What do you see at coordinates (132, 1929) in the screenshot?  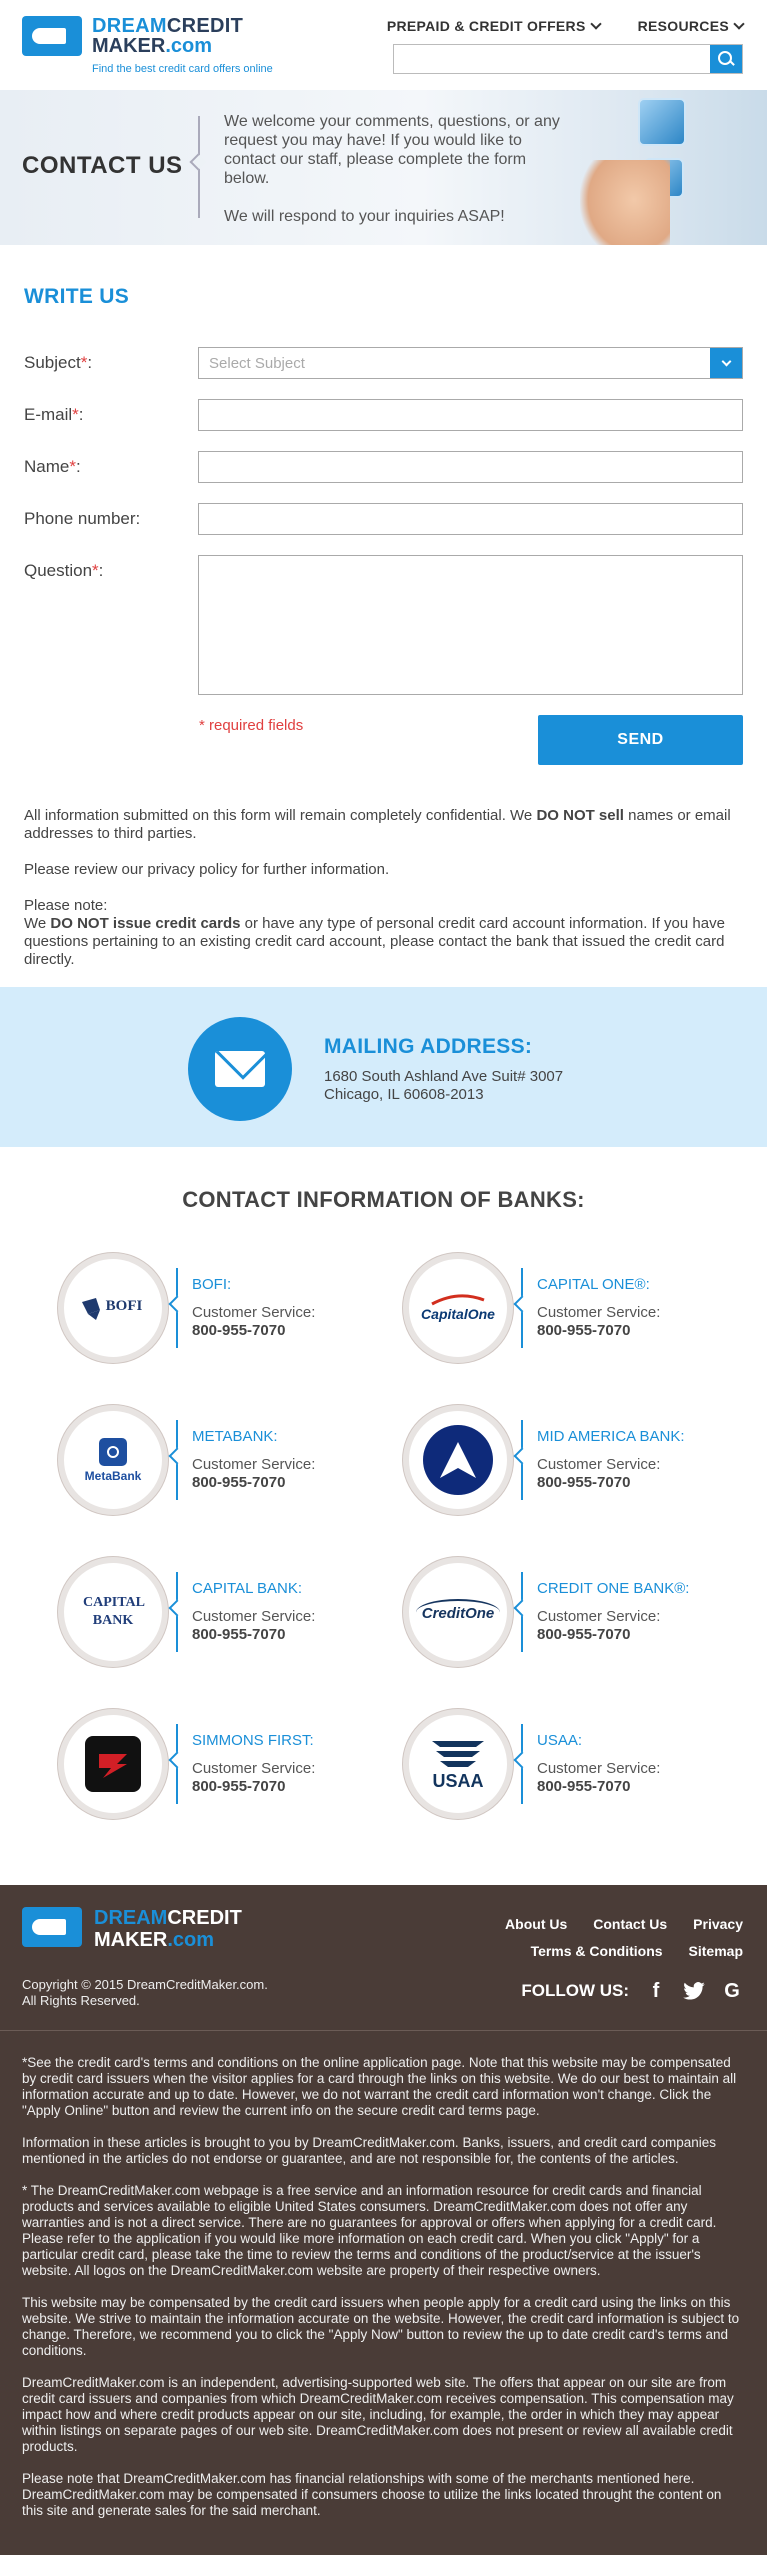 I see `footer-logo: DREAMCREDIT MAKER.com` at bounding box center [132, 1929].